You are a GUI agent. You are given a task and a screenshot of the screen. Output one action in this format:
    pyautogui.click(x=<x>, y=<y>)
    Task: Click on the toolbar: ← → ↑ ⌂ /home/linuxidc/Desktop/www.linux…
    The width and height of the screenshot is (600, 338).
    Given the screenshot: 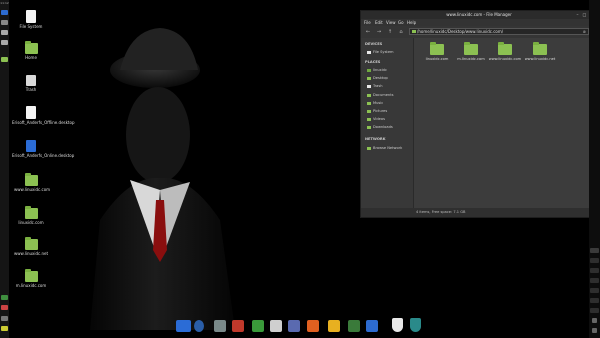 What is the action you would take?
    pyautogui.click(x=479, y=32)
    